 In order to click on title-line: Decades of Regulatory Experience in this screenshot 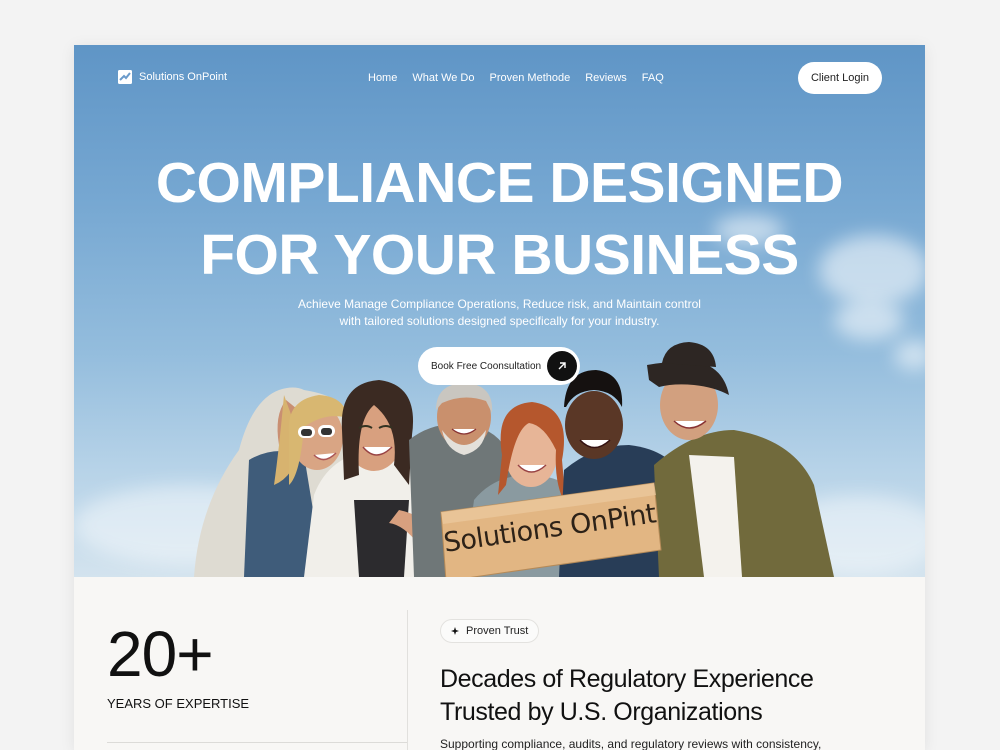, I will do `click(627, 679)`.